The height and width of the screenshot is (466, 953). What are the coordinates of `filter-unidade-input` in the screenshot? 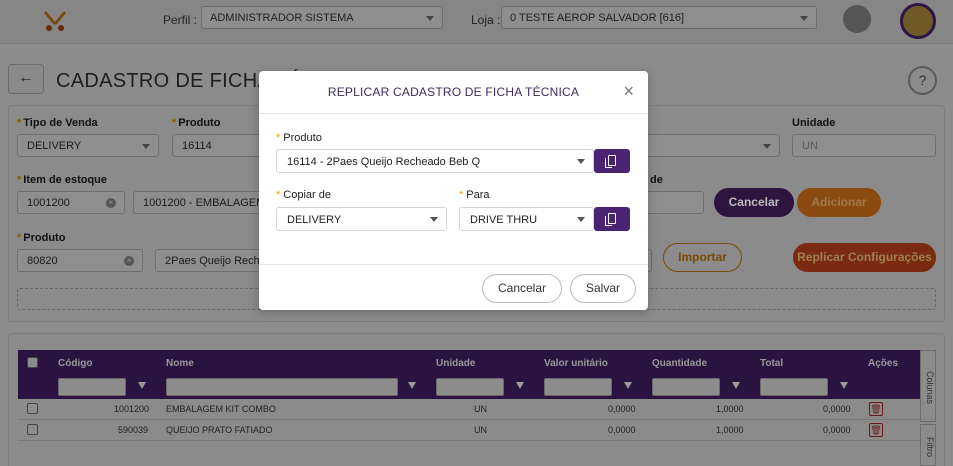 It's located at (470, 387).